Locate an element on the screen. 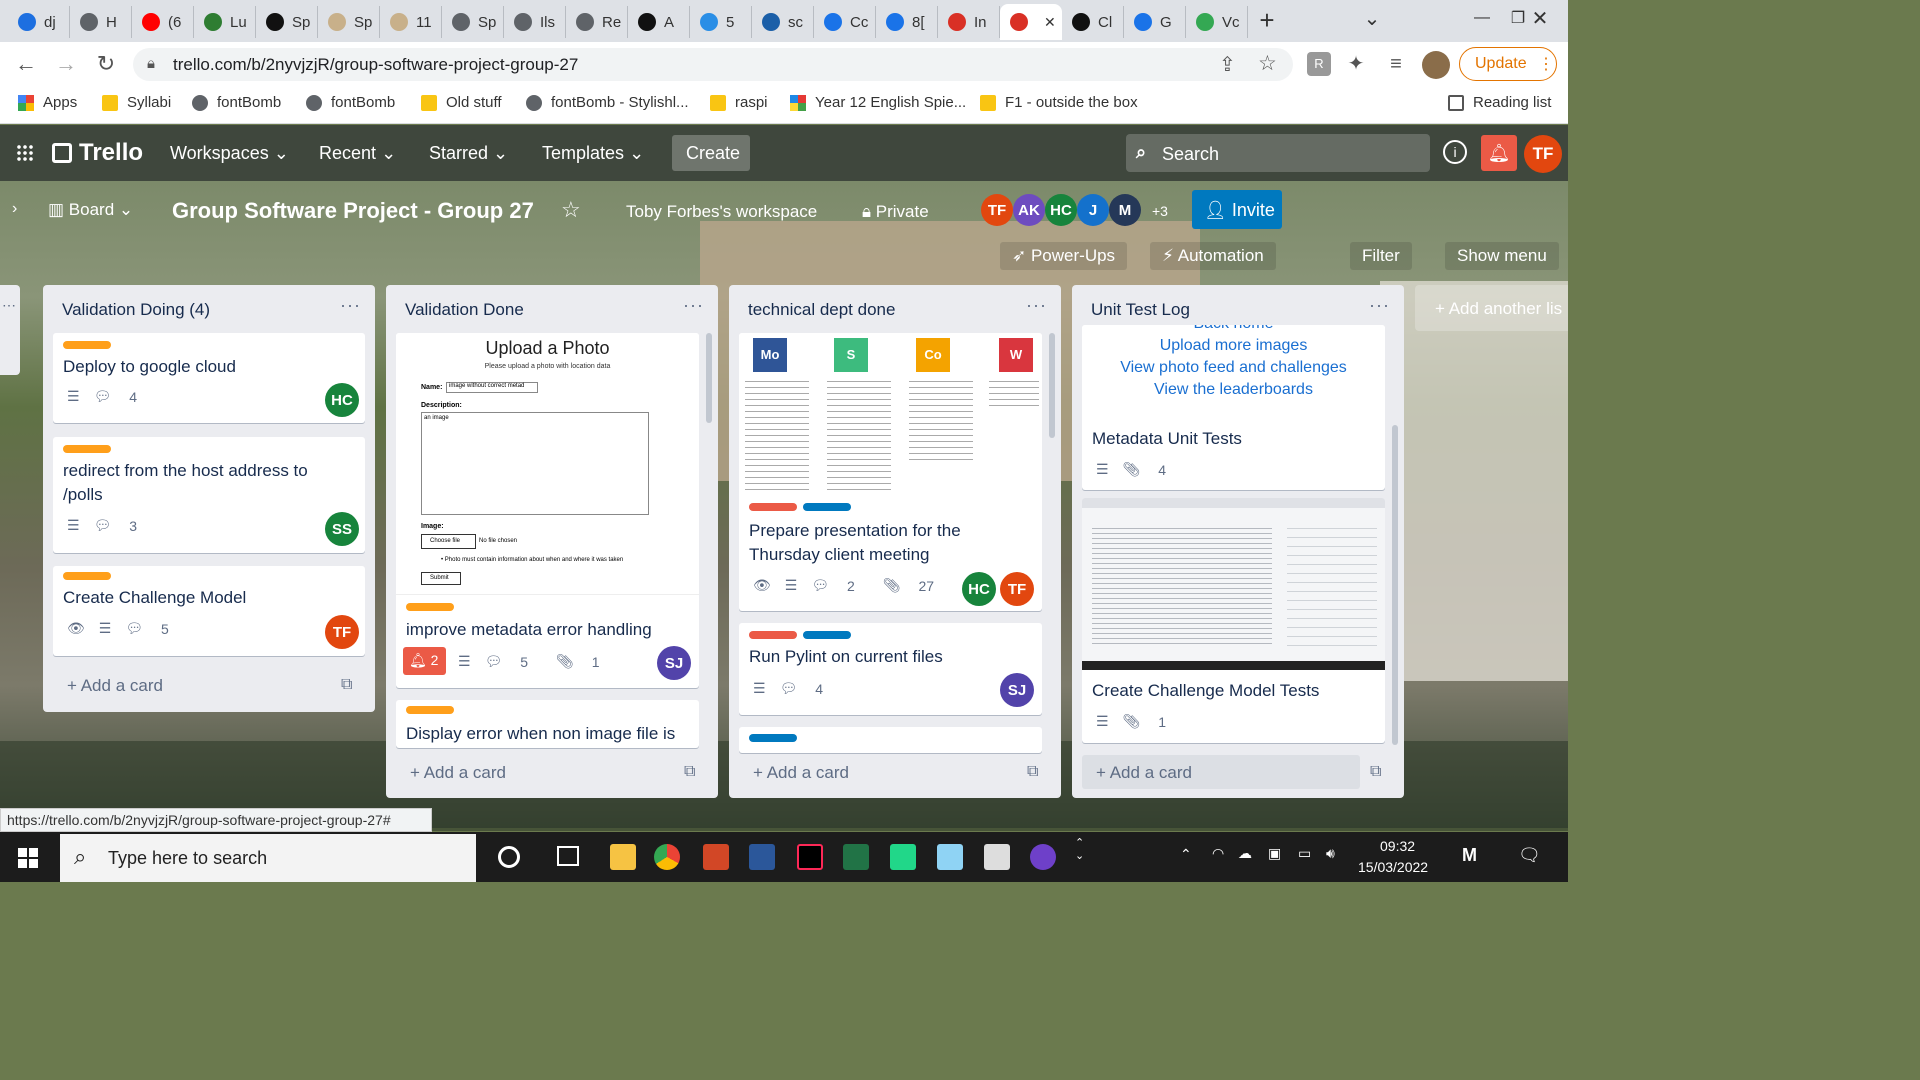 This screenshot has height=1080, width=1920. excel-icon is located at coordinates (856, 857).